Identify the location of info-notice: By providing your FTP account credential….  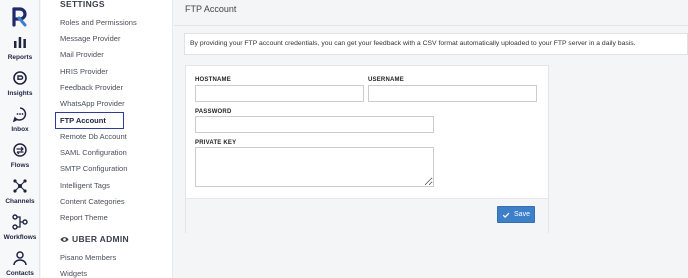
(436, 44).